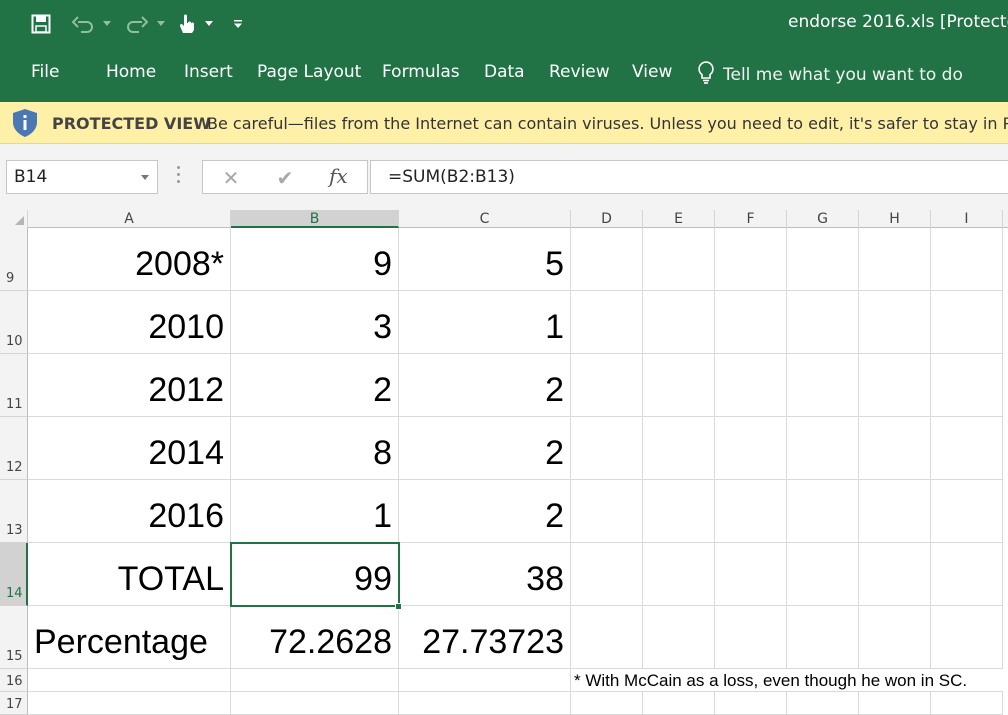  I want to click on cell-h9, so click(895, 259).